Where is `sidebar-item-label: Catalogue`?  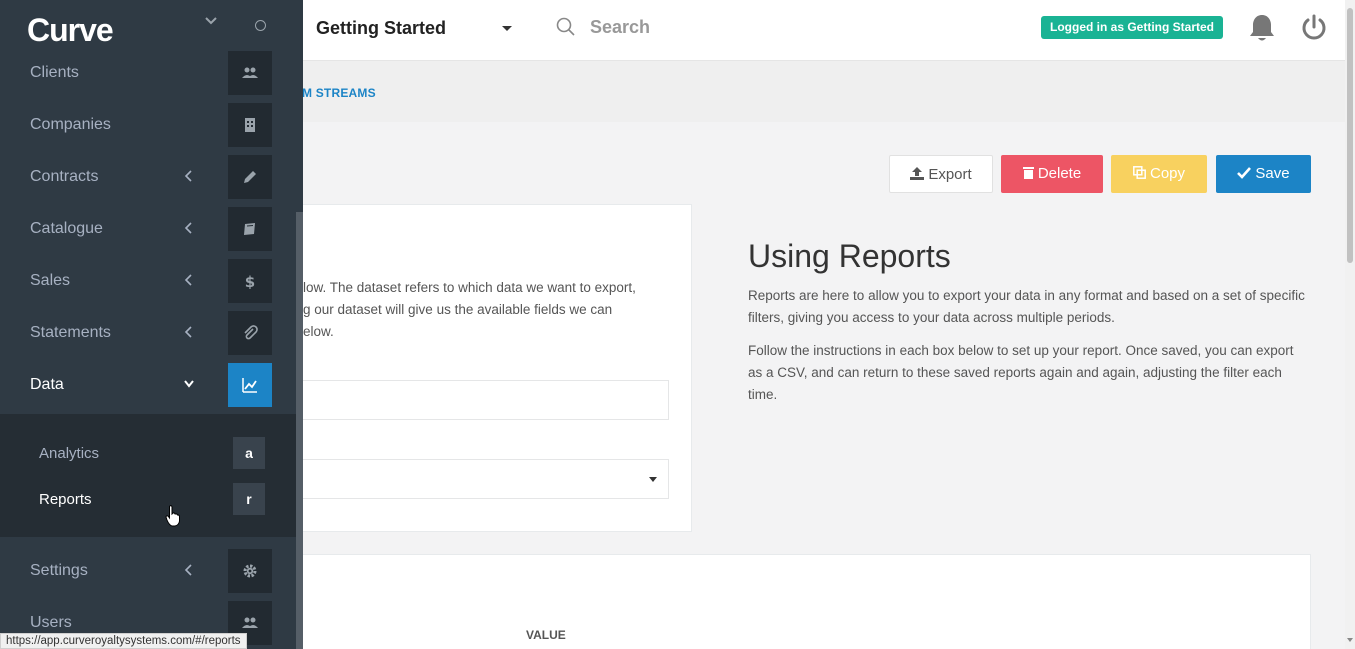 sidebar-item-label: Catalogue is located at coordinates (66, 228).